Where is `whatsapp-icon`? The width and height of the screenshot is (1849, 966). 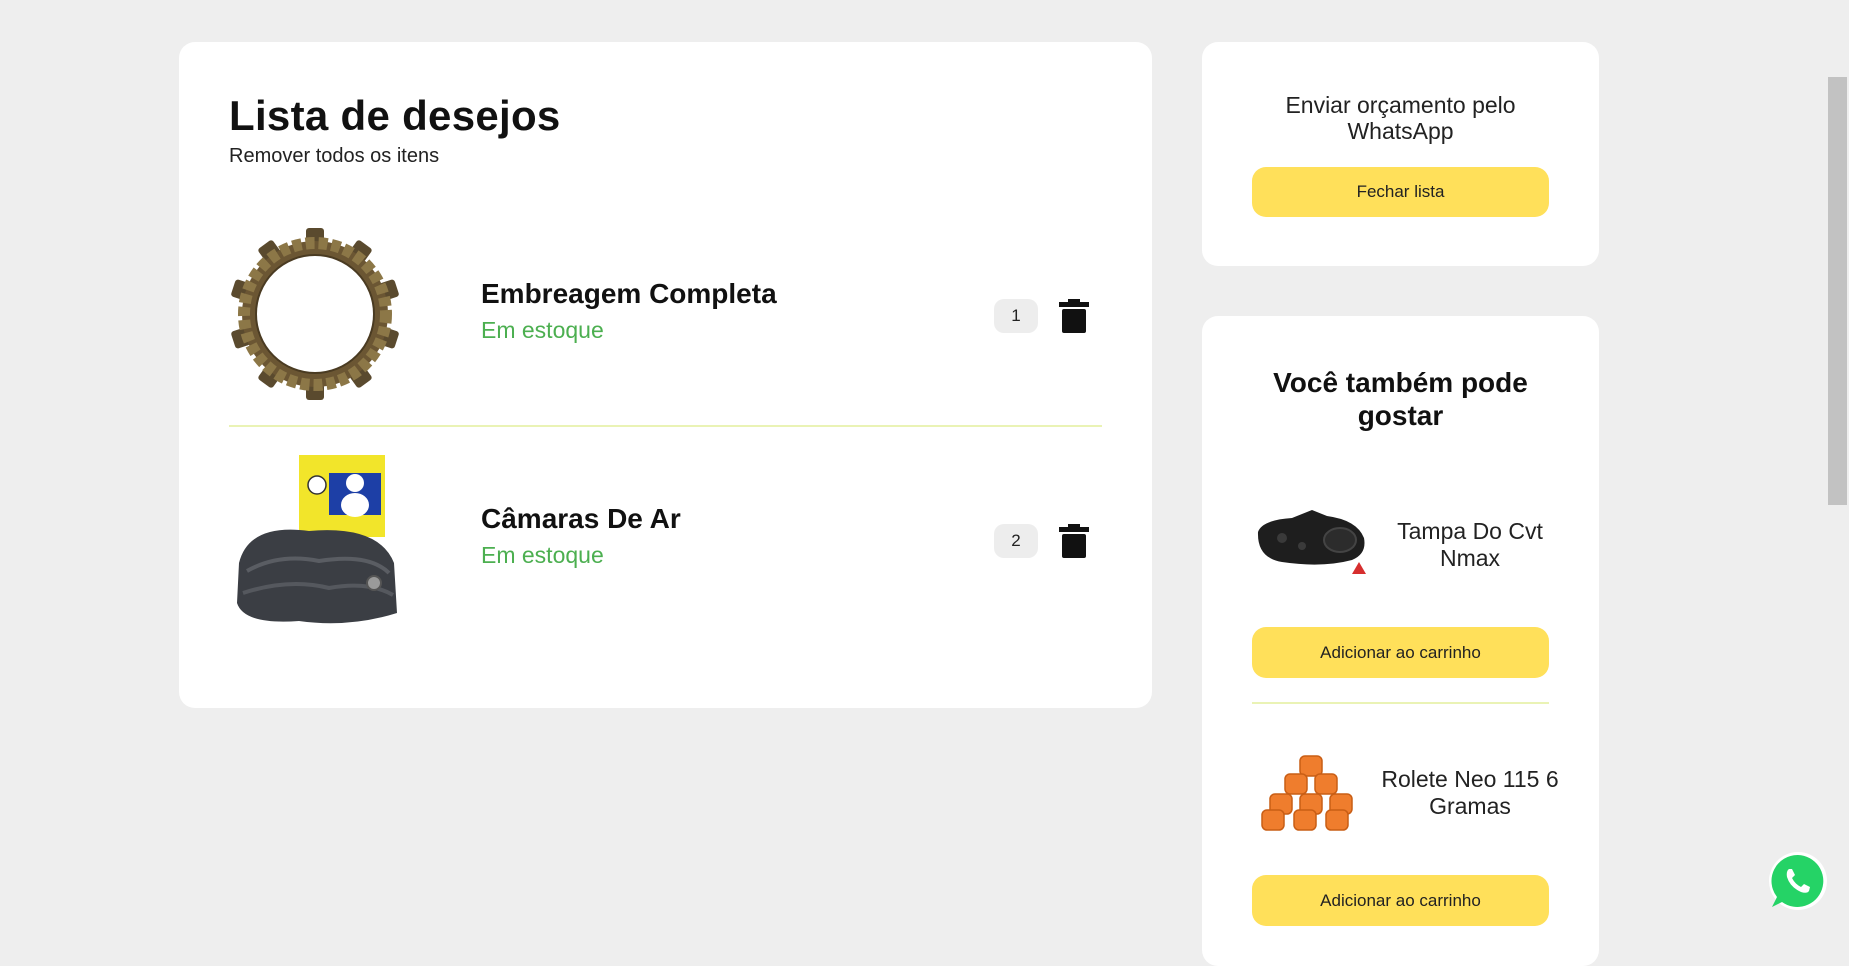
whatsapp-icon is located at coordinates (1798, 881).